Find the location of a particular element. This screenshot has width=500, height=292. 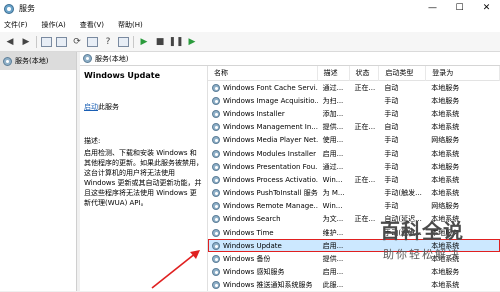

show-hide-icon is located at coordinates (123, 41).